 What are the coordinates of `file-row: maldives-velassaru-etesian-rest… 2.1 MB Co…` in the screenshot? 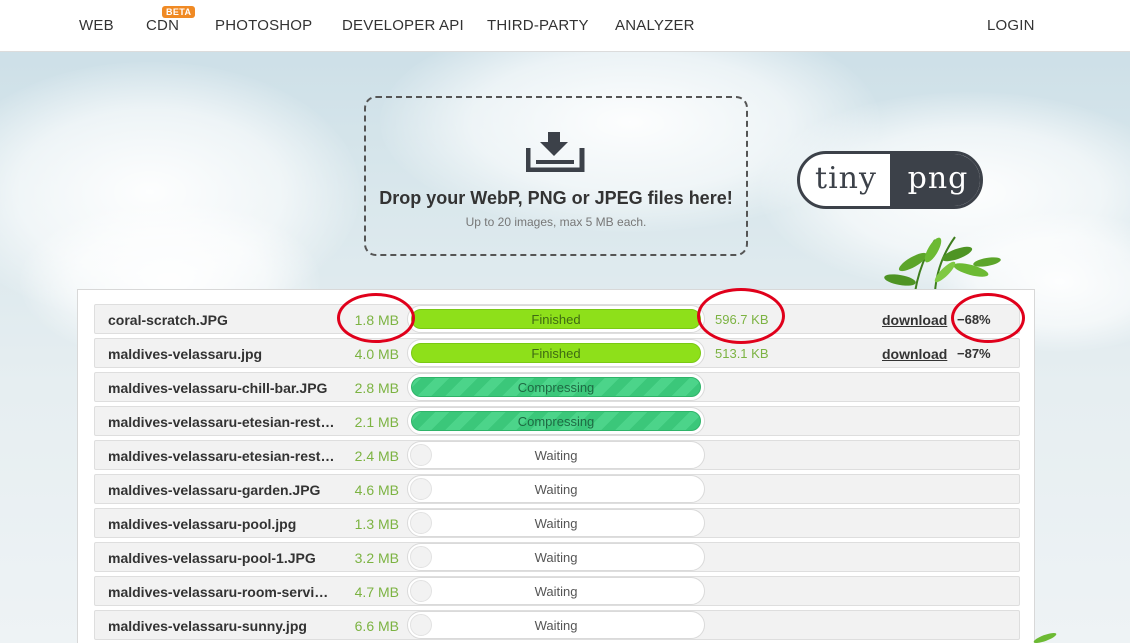 It's located at (557, 421).